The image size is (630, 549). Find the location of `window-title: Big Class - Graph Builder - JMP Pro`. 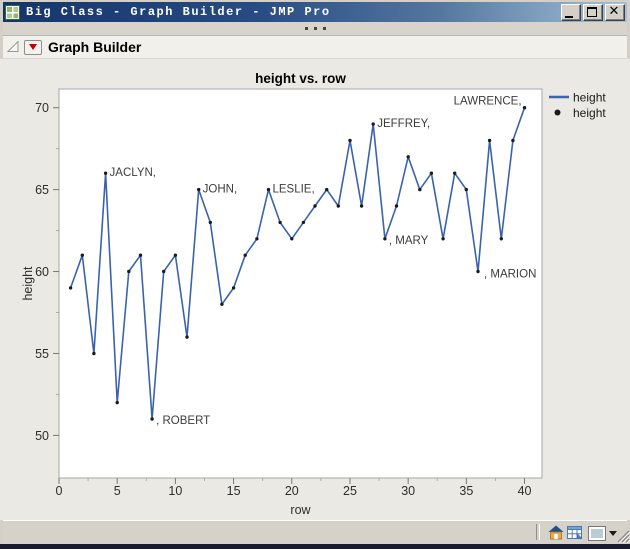

window-title: Big Class - Graph Builder - JMP Pro is located at coordinates (178, 12).